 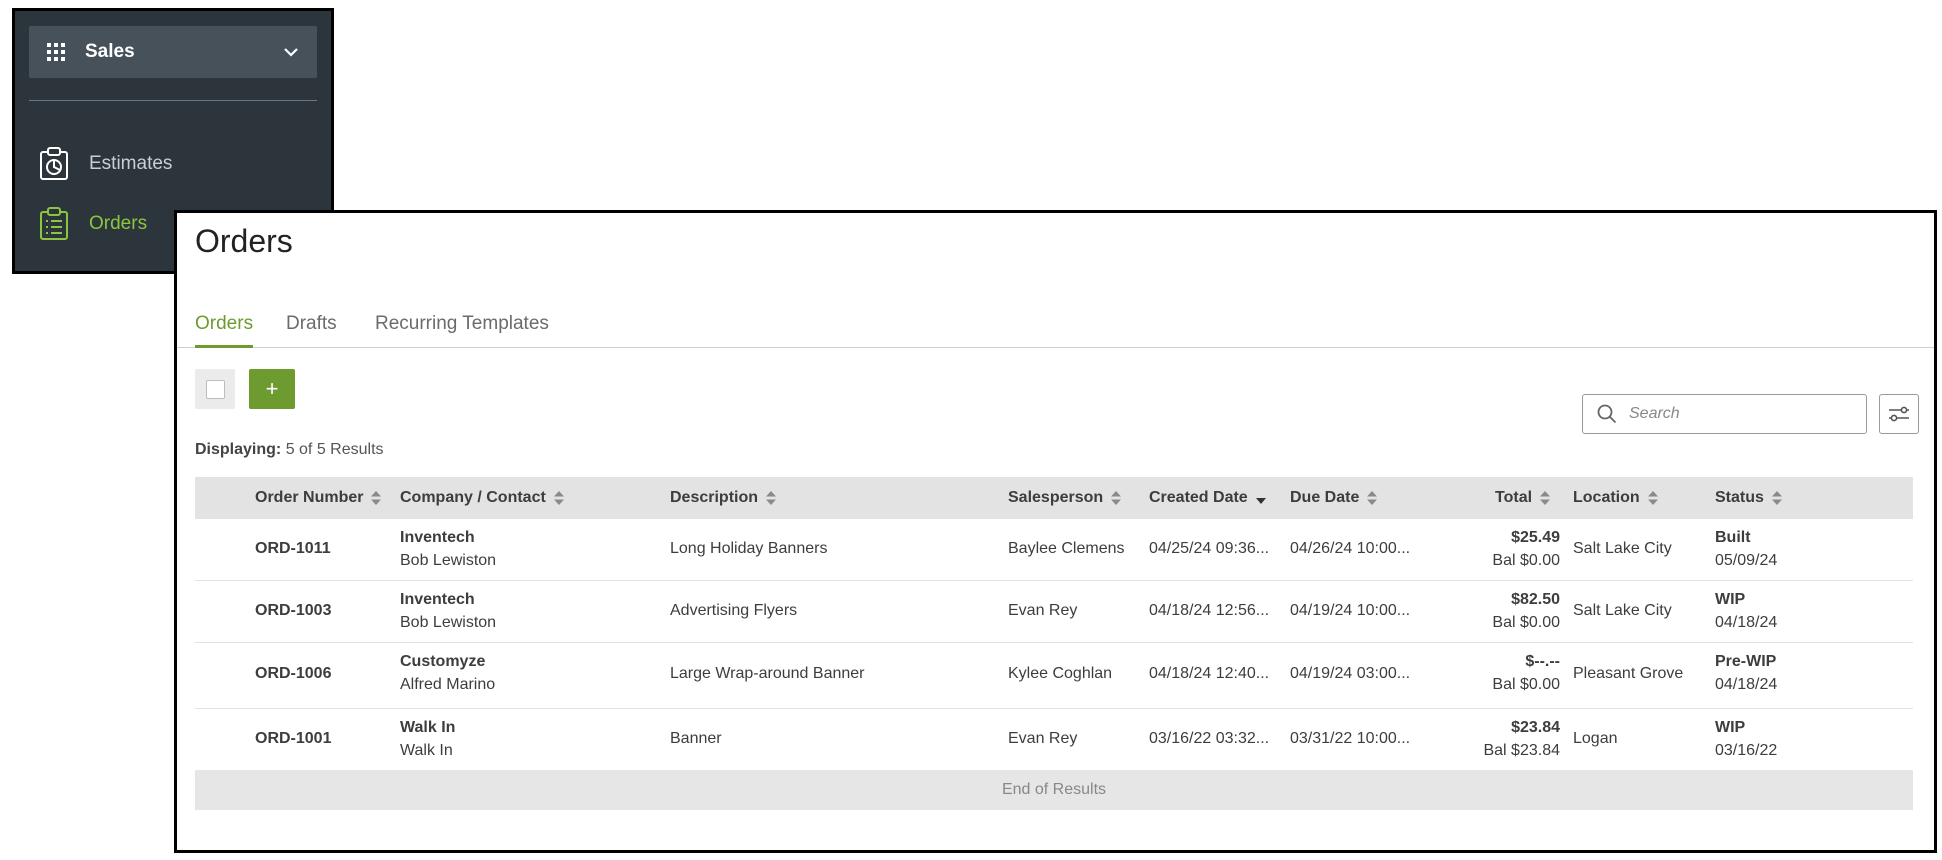 What do you see at coordinates (1514, 497) in the screenshot?
I see `column-label: Total` at bounding box center [1514, 497].